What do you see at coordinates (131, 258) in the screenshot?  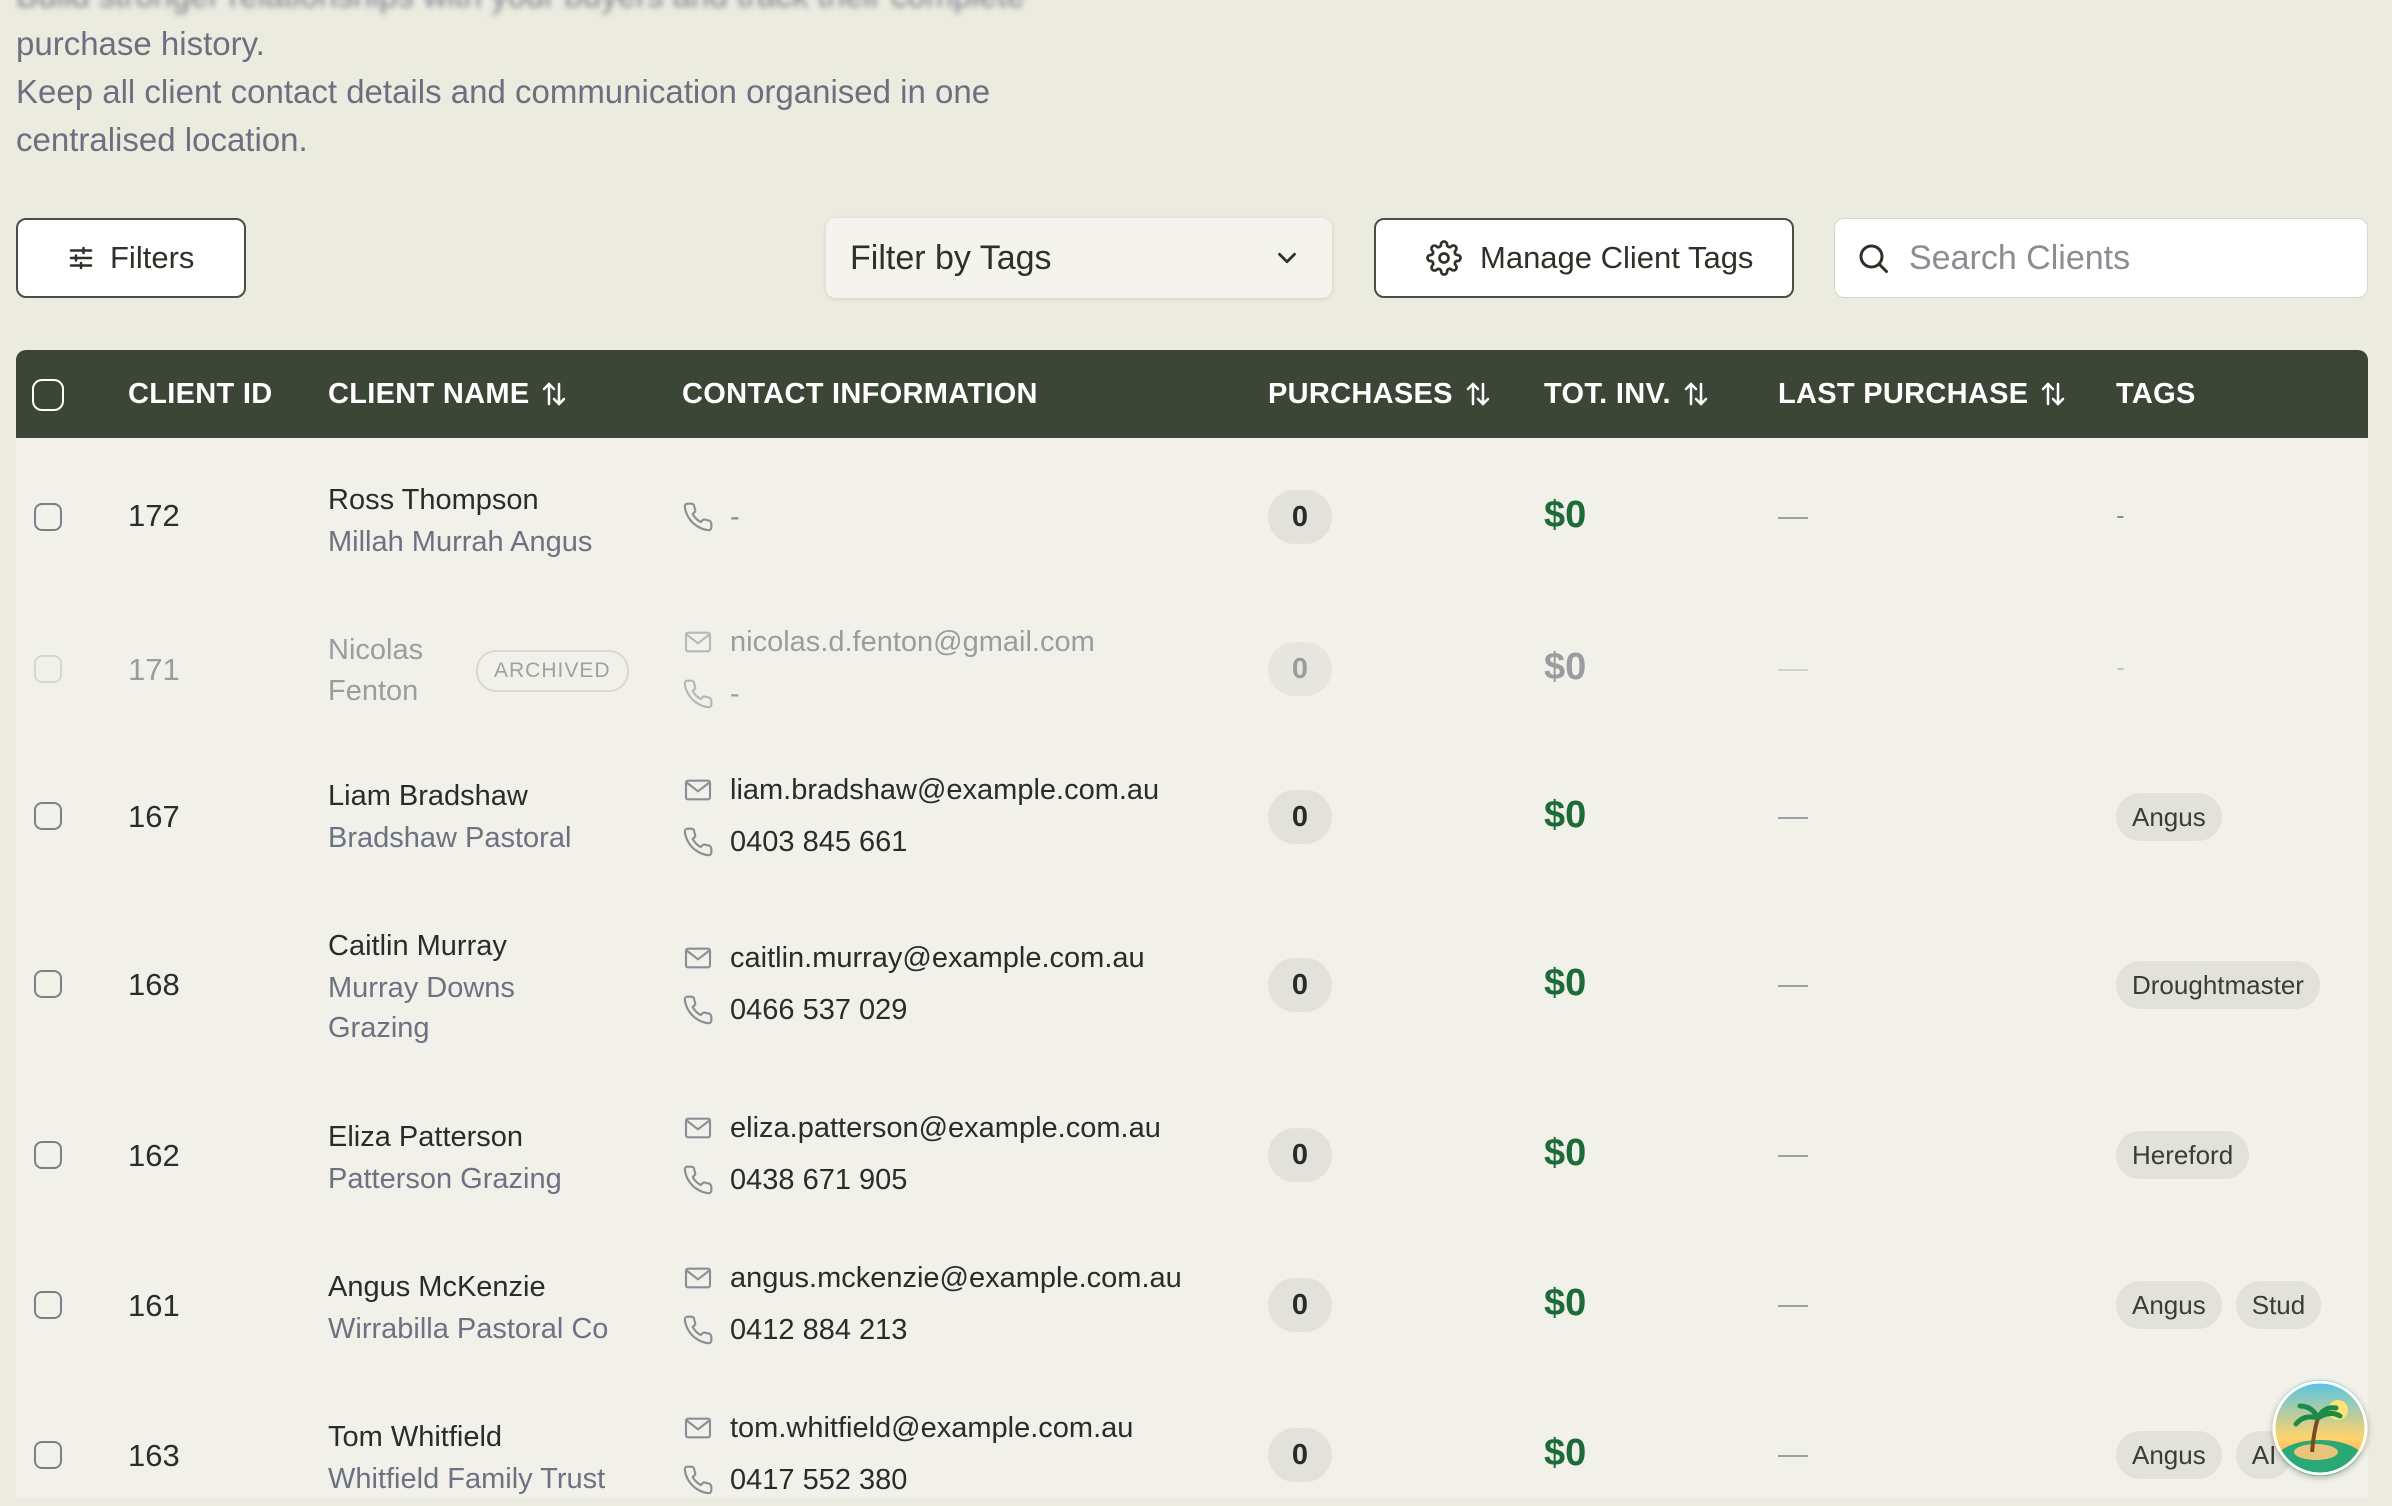 I see `filters-button: Filters` at bounding box center [131, 258].